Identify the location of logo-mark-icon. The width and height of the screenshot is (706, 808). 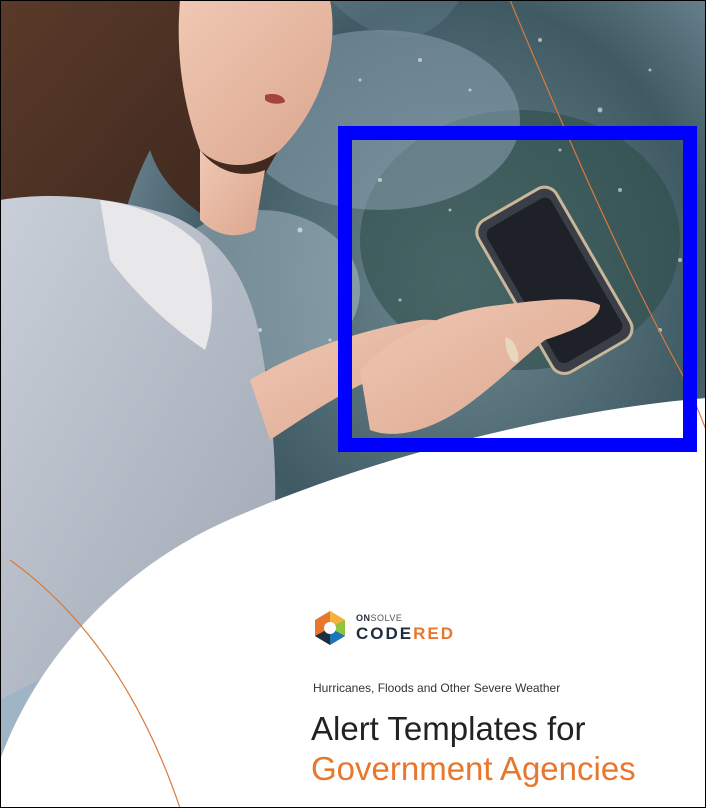
(330, 628).